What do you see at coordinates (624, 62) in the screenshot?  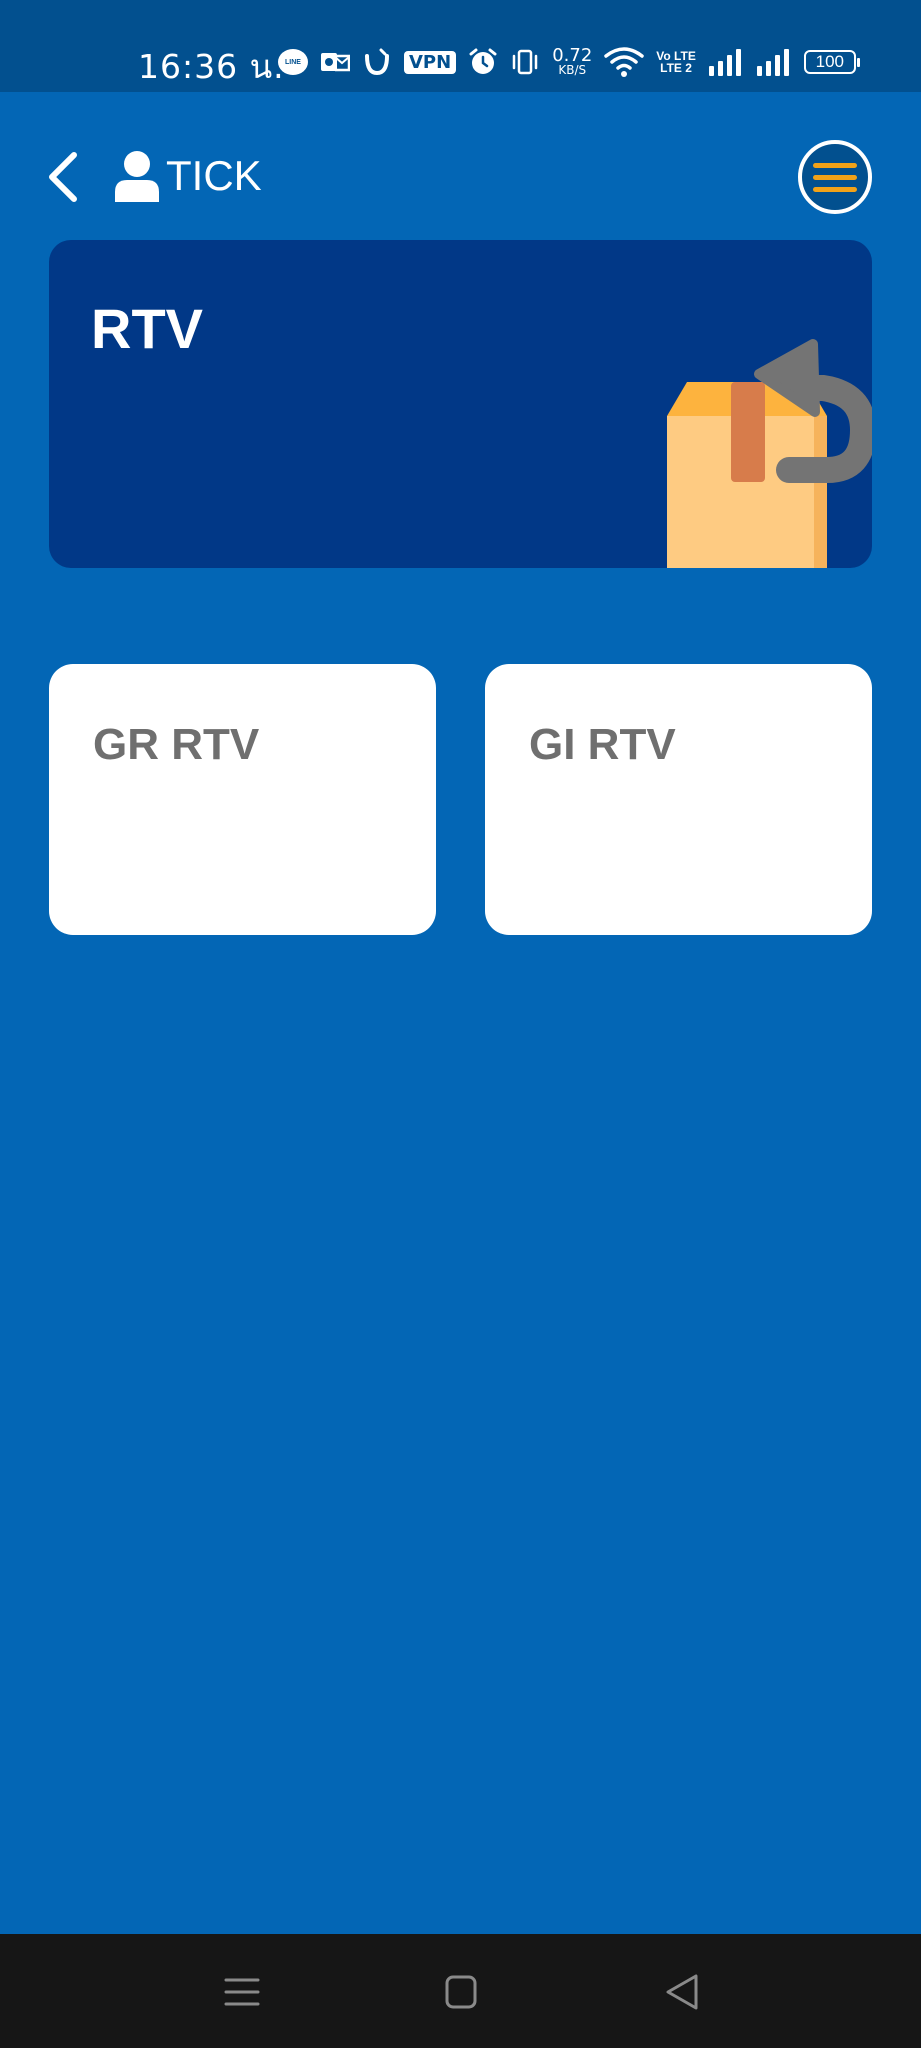 I see `wifi-icon` at bounding box center [624, 62].